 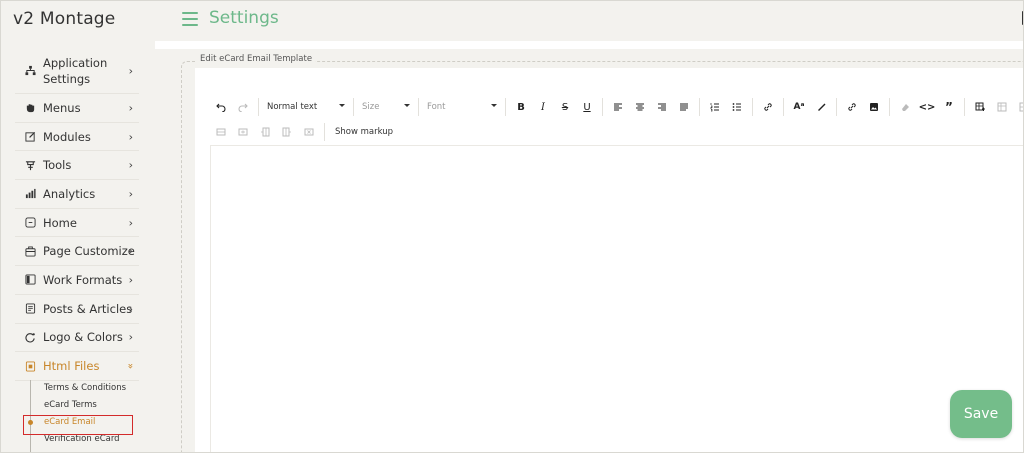 I want to click on table-props-icon, so click(x=1002, y=107).